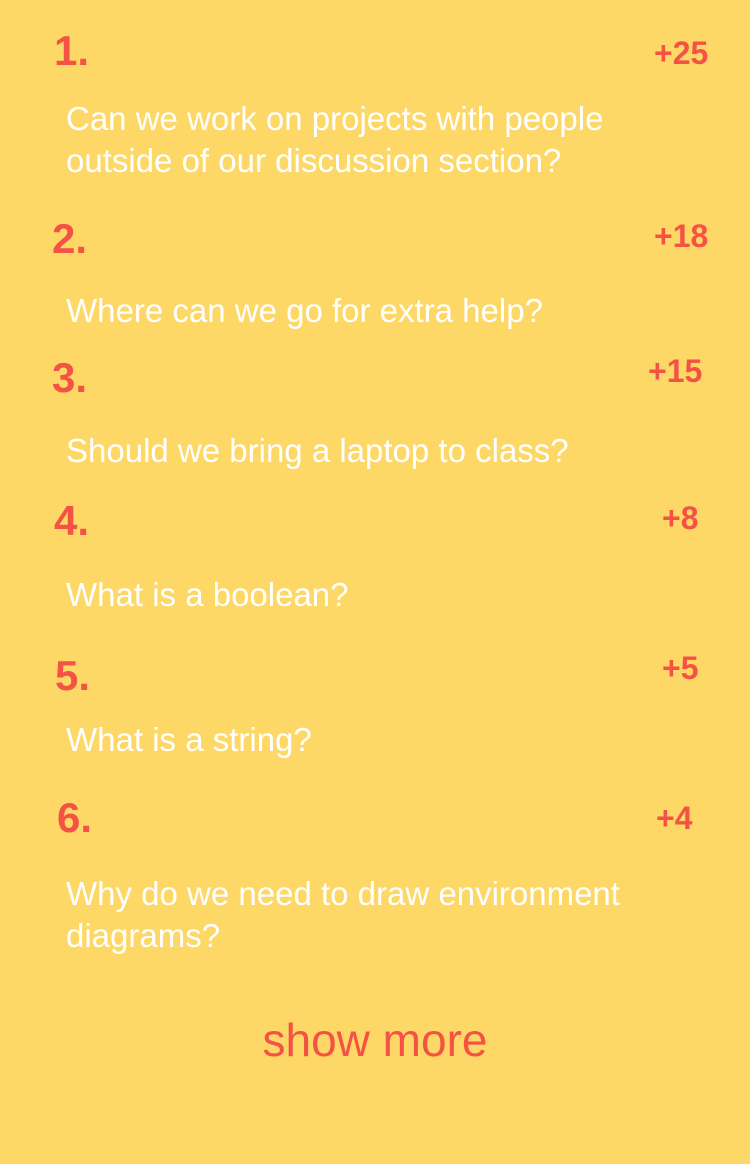  I want to click on vote-score: +5, so click(680, 668).